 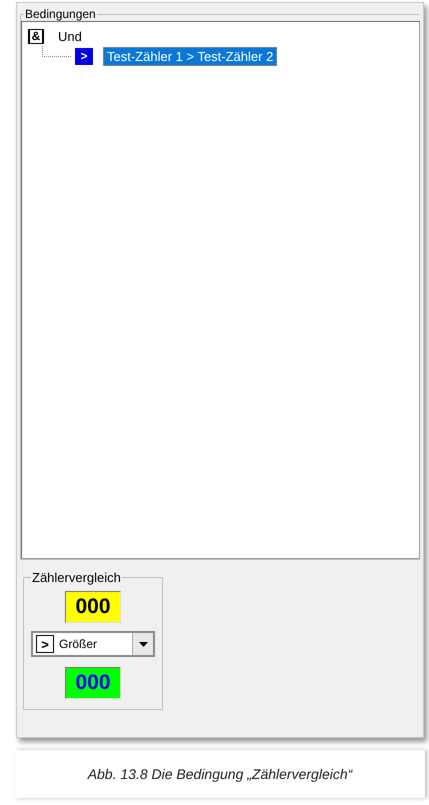 What do you see at coordinates (190, 56) in the screenshot?
I see `tree-item: Test-Zähler 1 > Test-Zähler 2` at bounding box center [190, 56].